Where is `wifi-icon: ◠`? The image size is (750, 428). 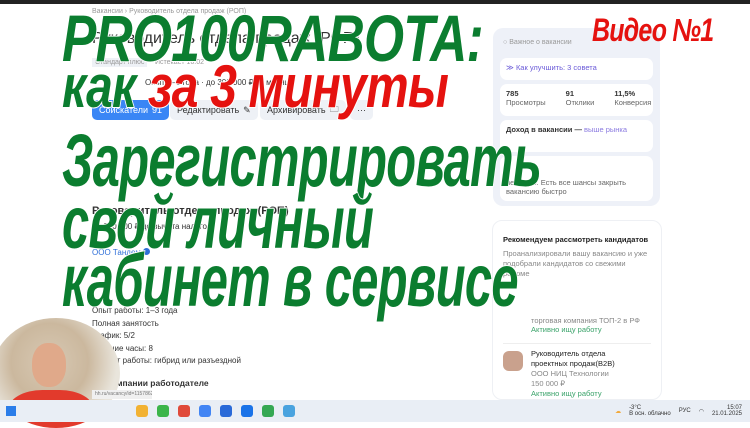
wifi-icon: ◠ is located at coordinates (701, 411).